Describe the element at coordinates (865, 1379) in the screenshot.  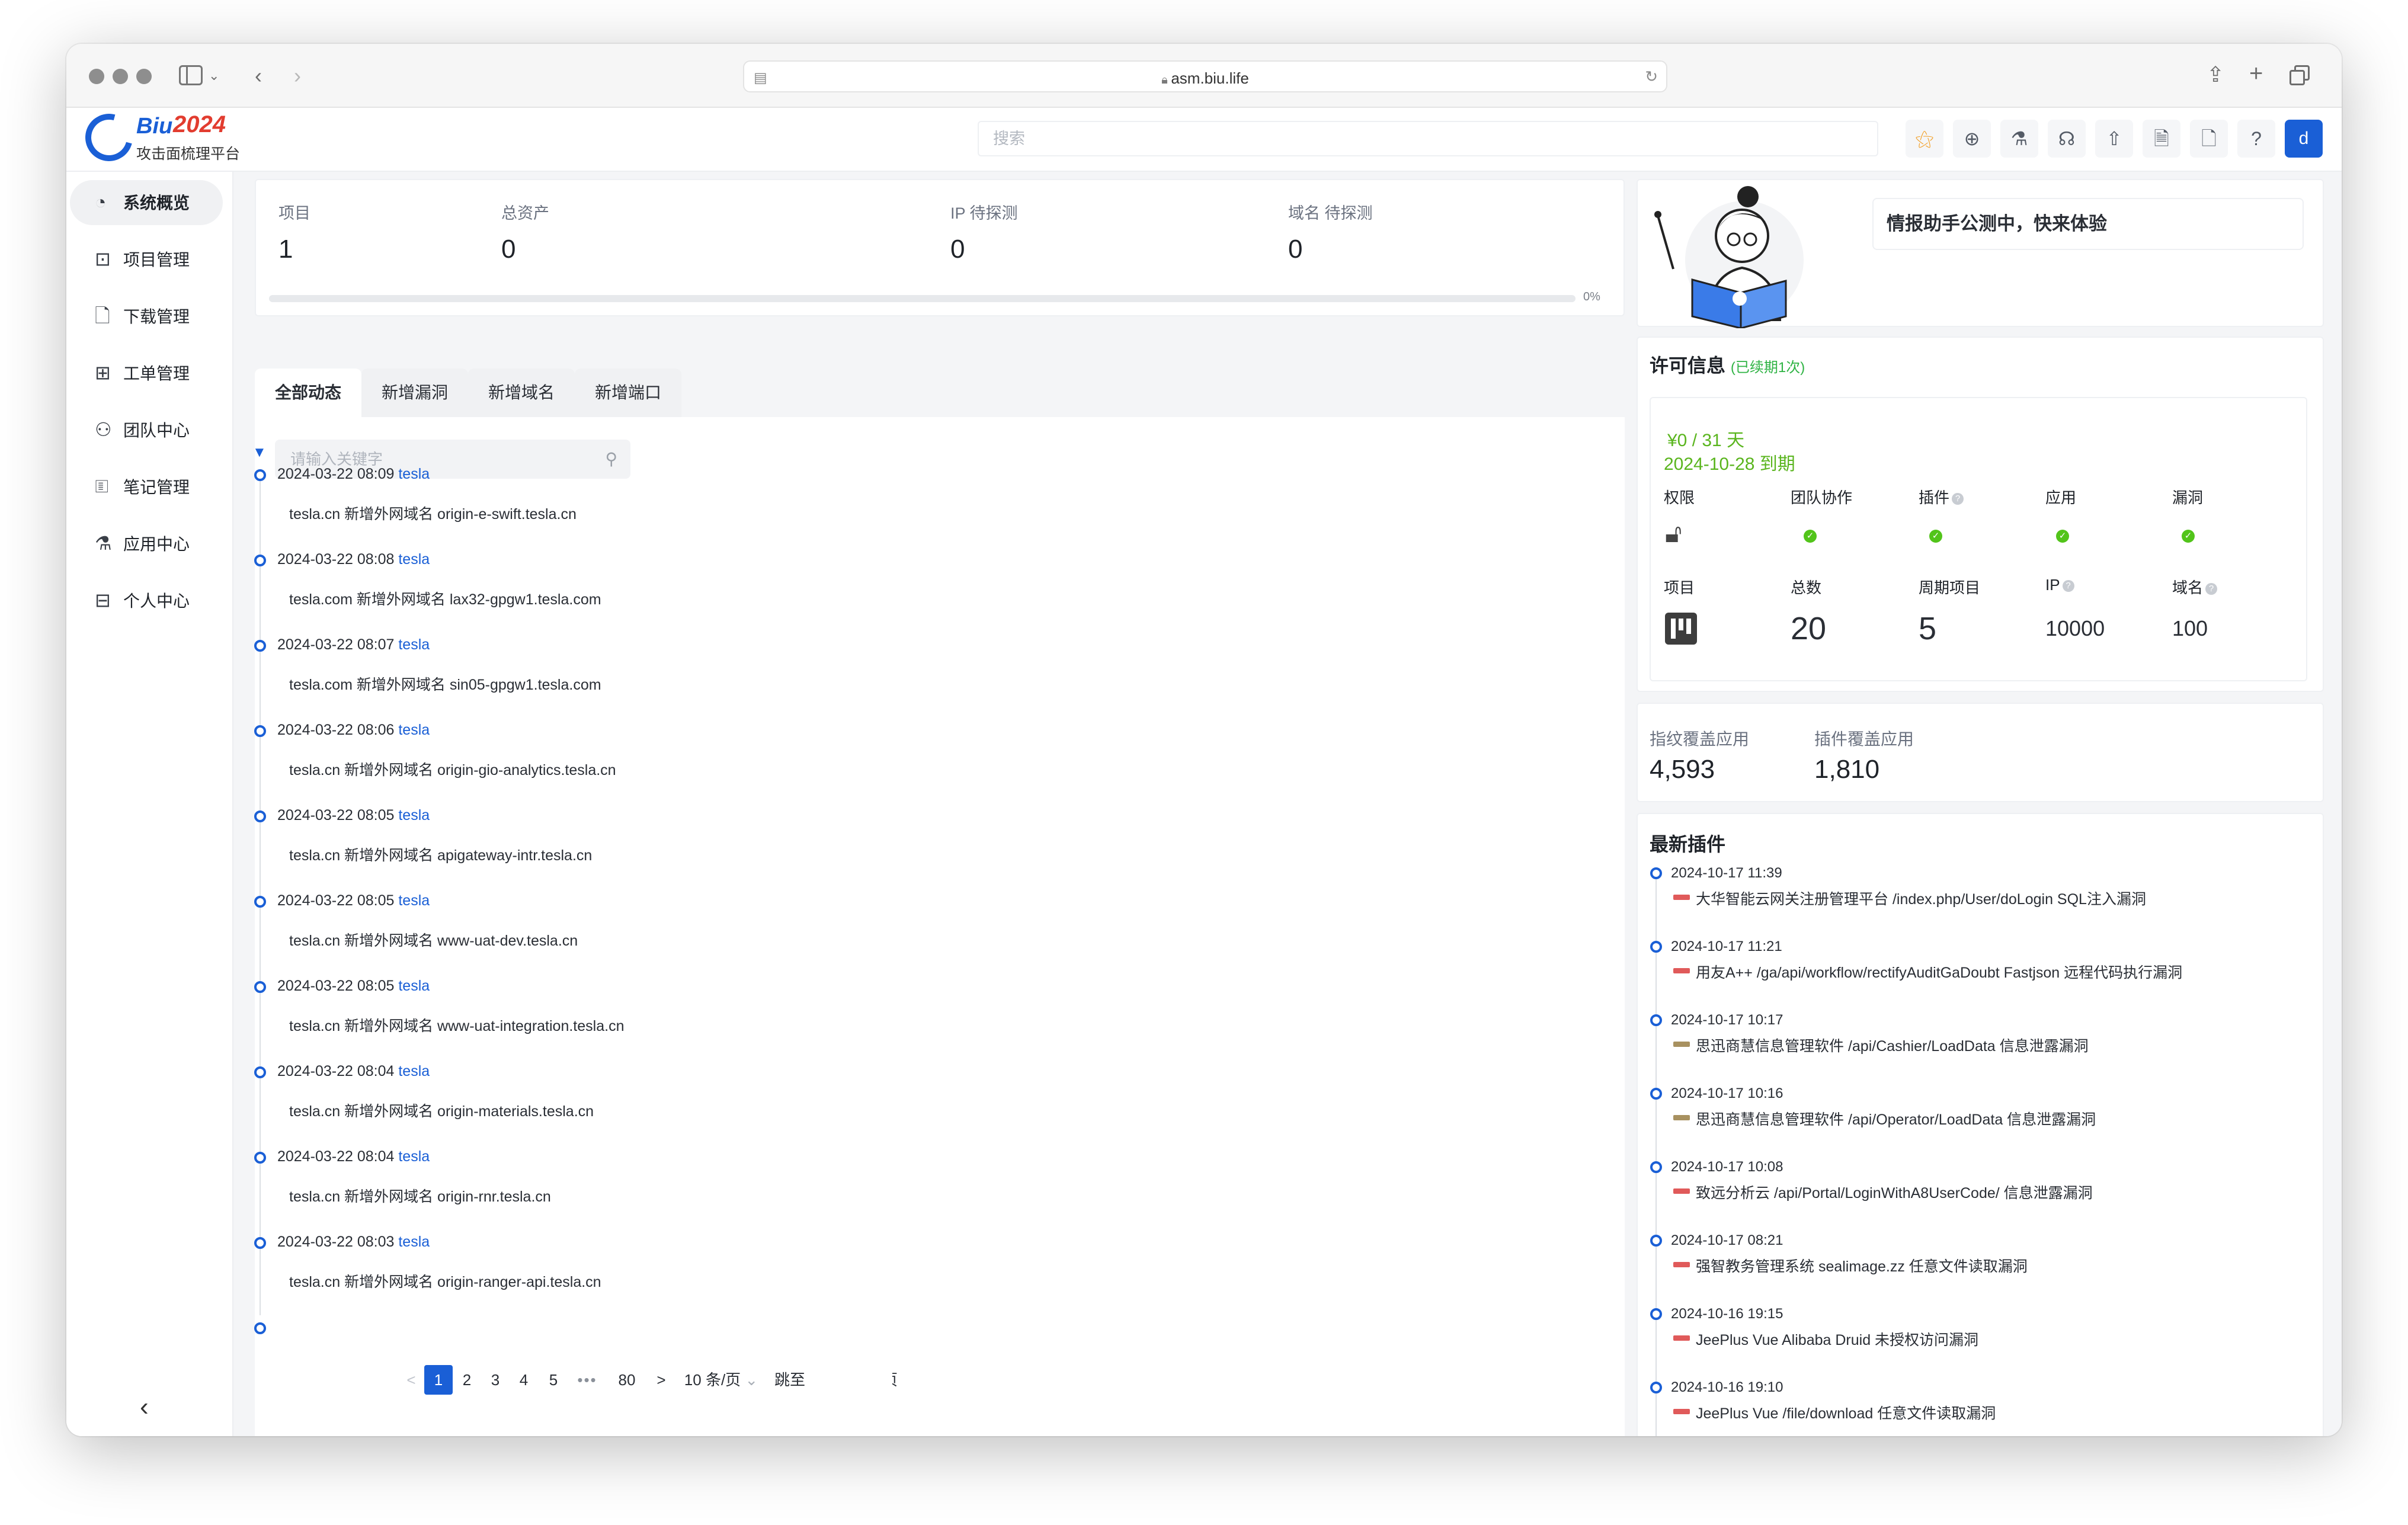
I see `jump-page-input` at that location.